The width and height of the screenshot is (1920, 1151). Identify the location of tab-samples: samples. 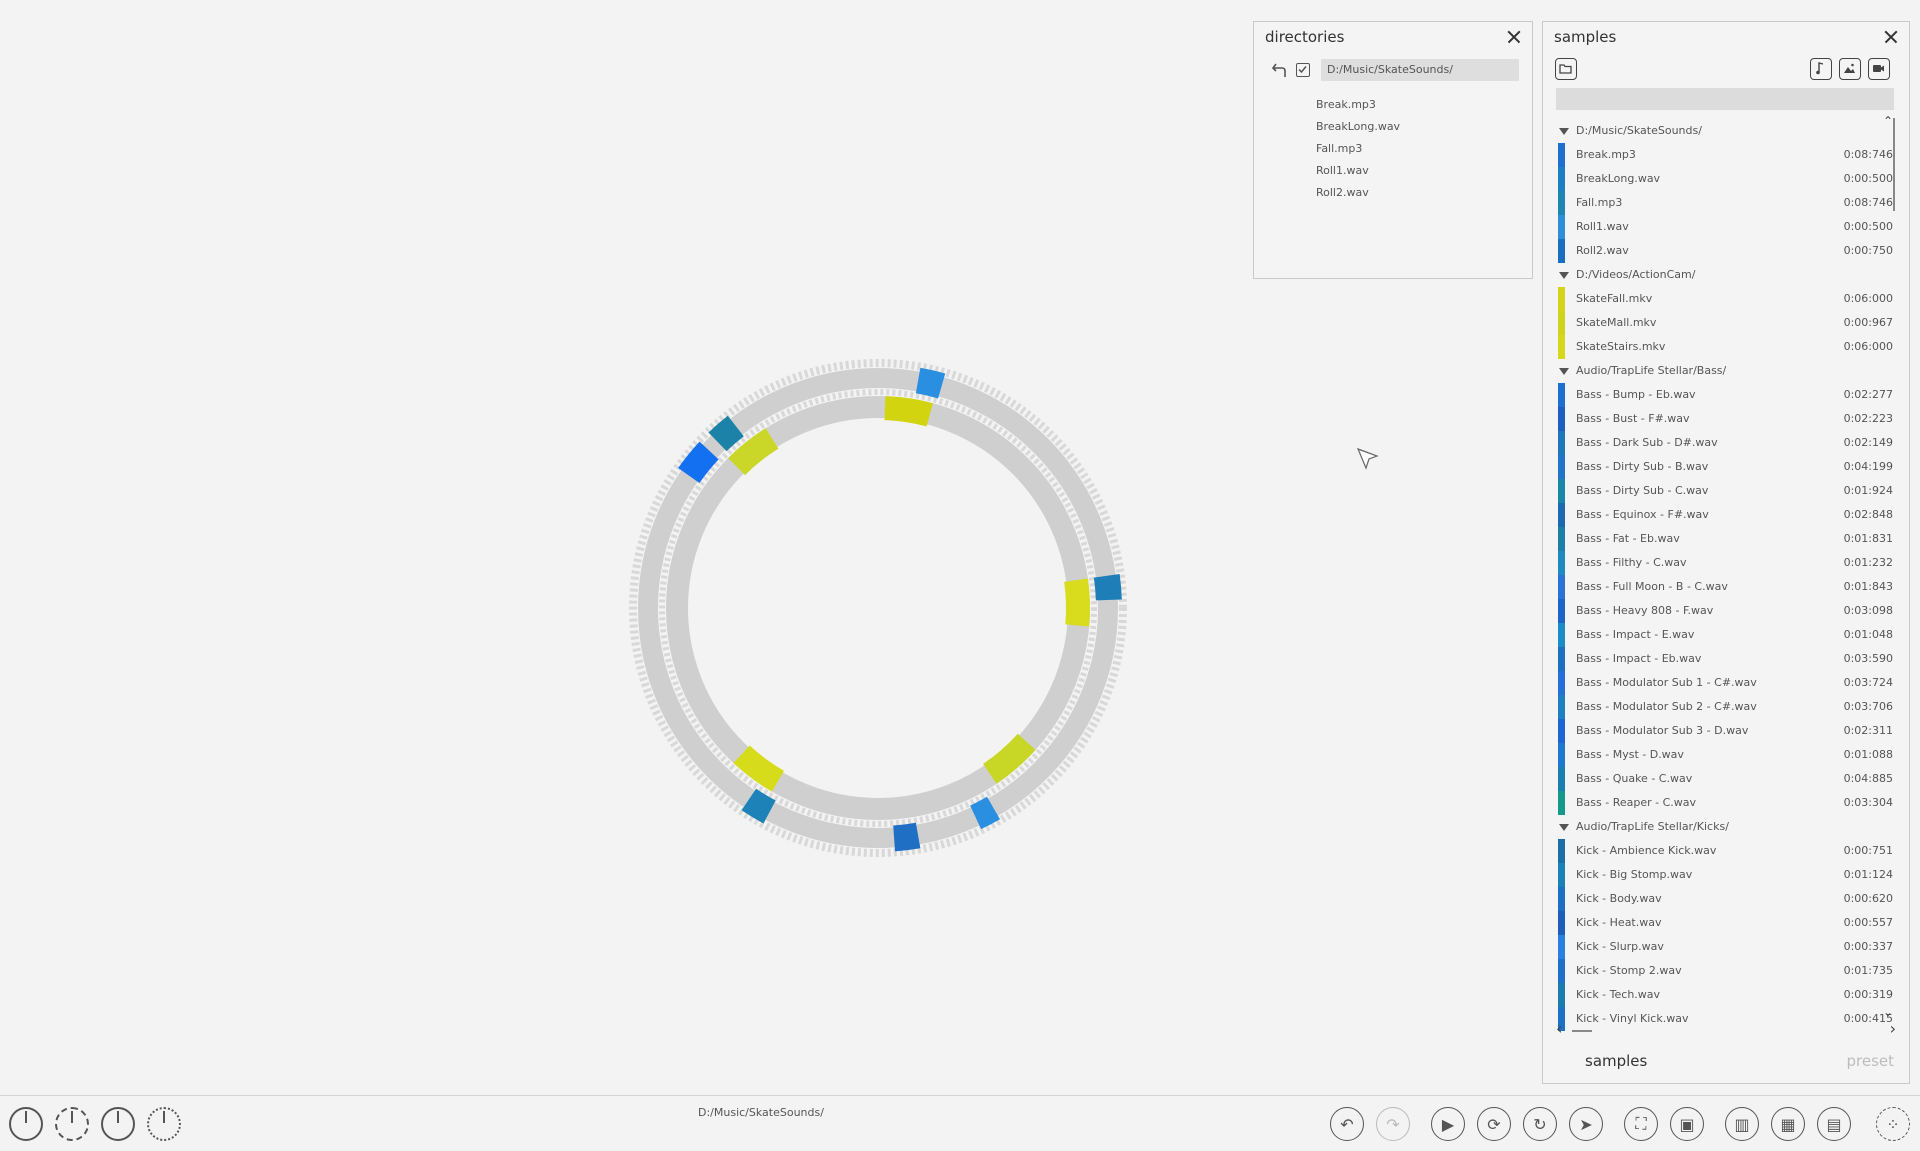
(1616, 1061).